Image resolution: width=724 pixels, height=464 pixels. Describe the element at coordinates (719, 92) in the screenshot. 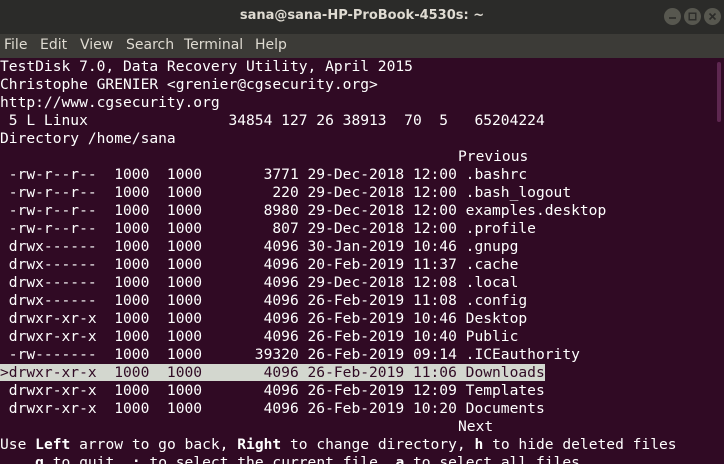

I see `scrollbar-thumb` at that location.